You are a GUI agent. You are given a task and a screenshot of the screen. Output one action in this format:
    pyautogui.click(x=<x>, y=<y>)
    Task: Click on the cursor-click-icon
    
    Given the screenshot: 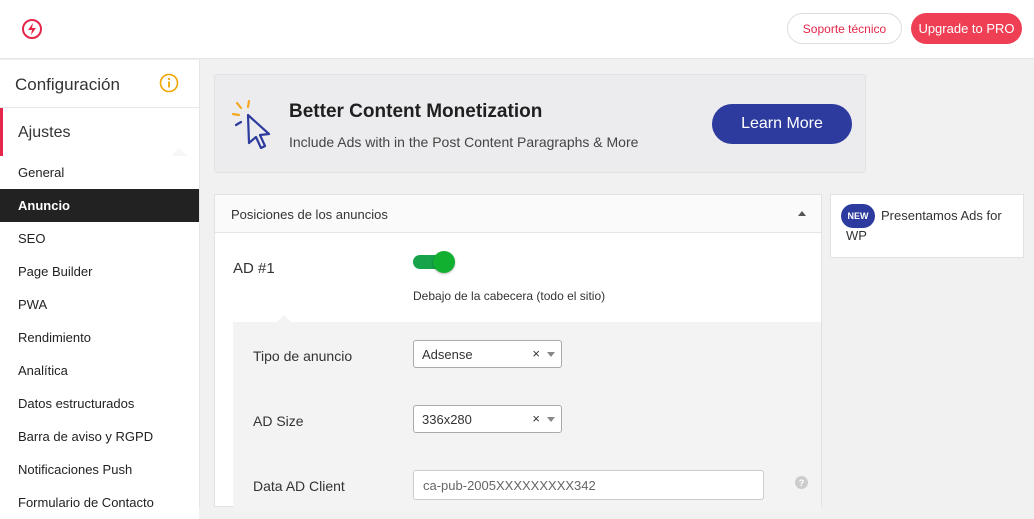 What is the action you would take?
    pyautogui.click(x=251, y=124)
    